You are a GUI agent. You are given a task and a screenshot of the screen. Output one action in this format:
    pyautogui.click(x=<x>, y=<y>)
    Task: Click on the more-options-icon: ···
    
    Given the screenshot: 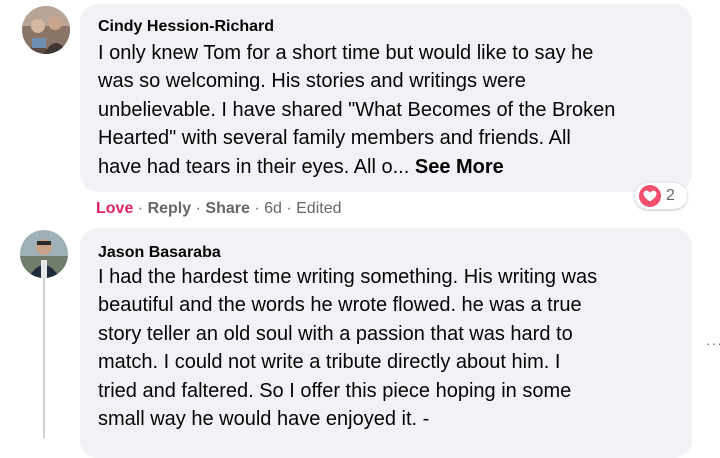 What is the action you would take?
    pyautogui.click(x=713, y=343)
    